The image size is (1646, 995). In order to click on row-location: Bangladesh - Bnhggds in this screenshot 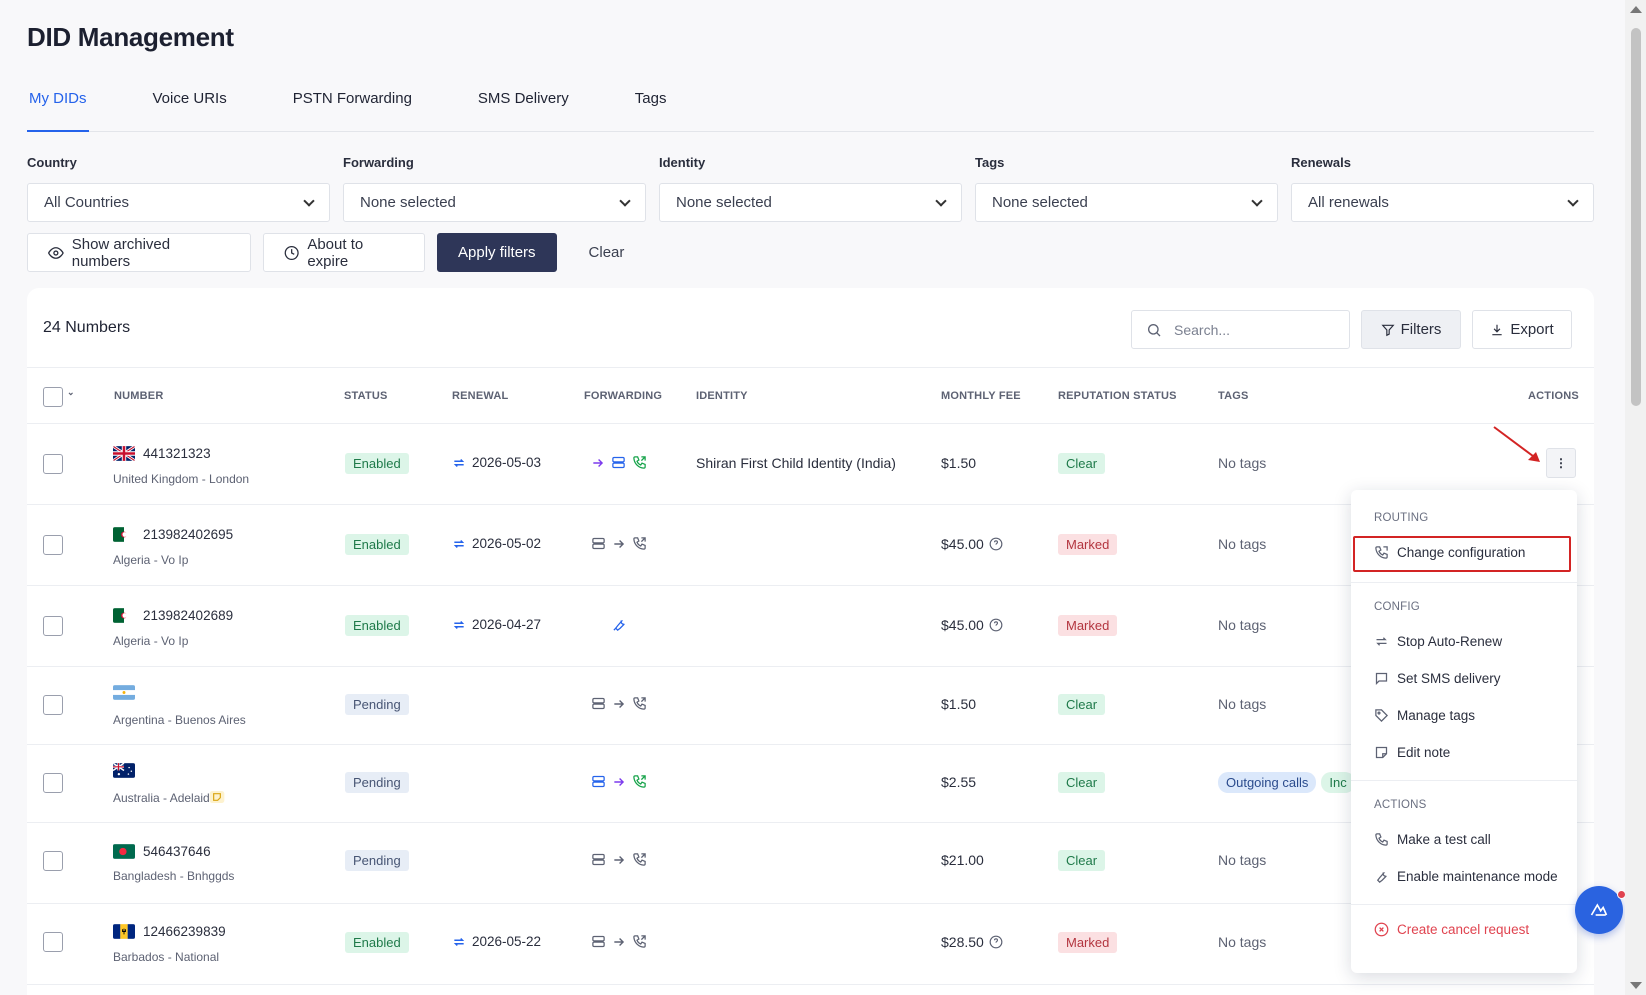, I will do `click(174, 876)`.